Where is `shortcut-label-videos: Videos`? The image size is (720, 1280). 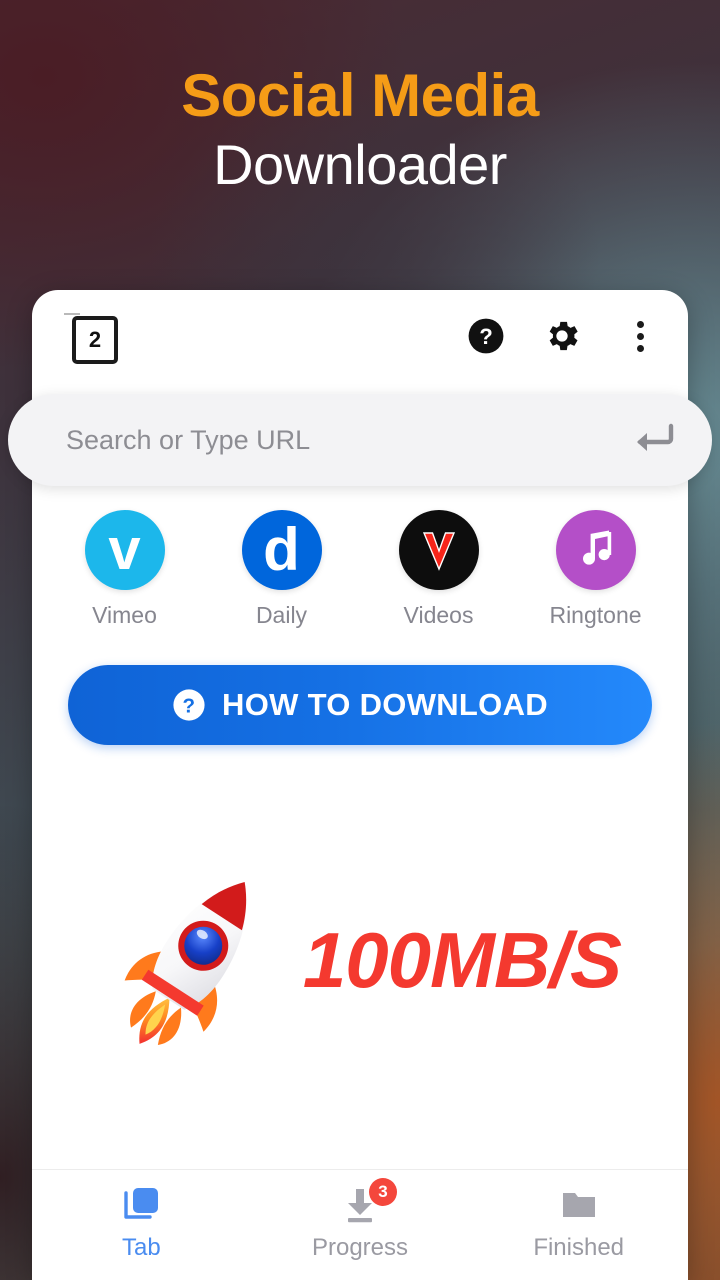 shortcut-label-videos: Videos is located at coordinates (438, 615).